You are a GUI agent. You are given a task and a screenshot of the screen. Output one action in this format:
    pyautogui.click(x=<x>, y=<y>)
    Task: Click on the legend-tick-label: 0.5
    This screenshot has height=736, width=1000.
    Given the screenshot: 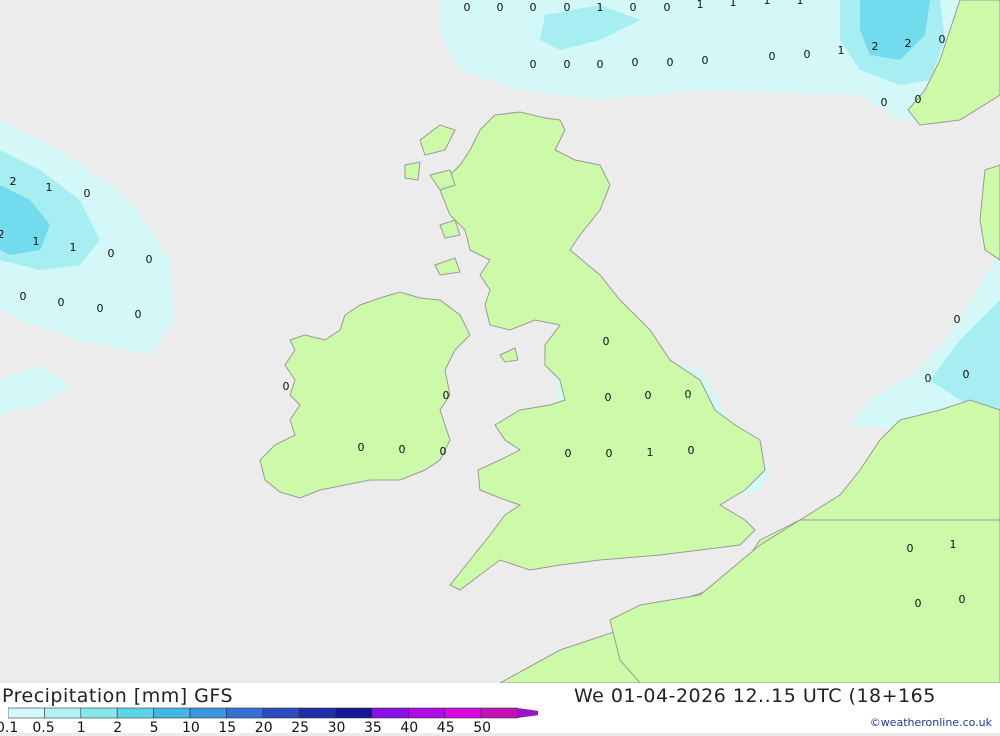 What is the action you would take?
    pyautogui.click(x=43, y=728)
    